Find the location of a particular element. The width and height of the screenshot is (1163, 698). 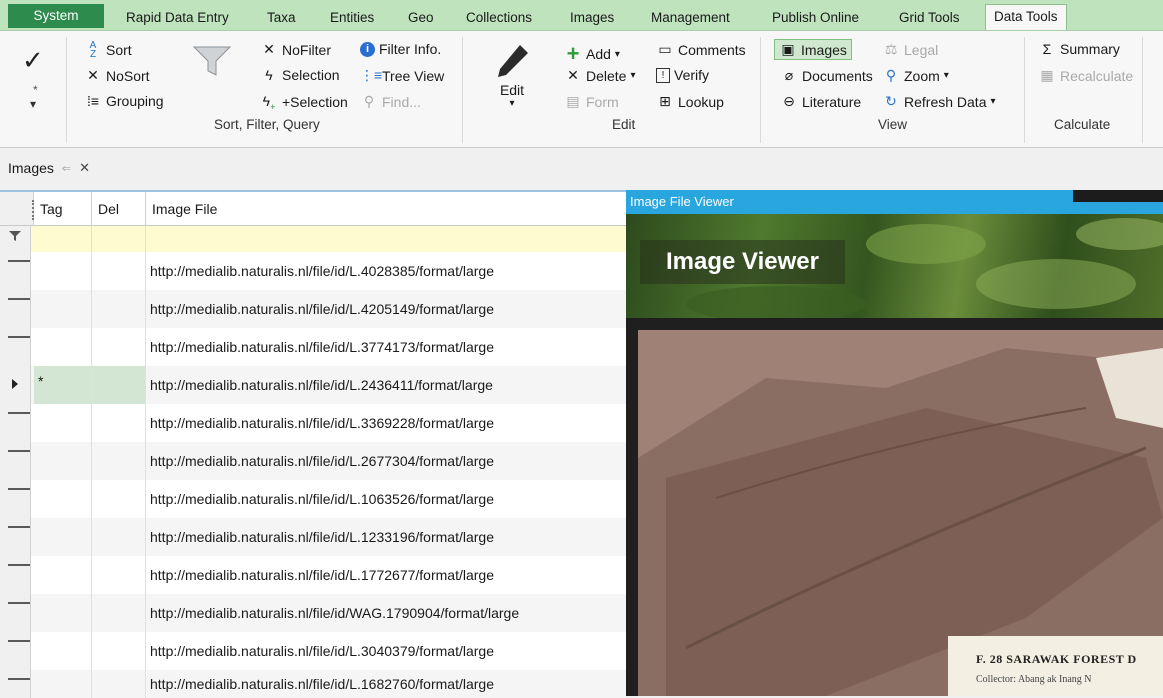

filter-info-button: i Filter Info. is located at coordinates (400, 49).